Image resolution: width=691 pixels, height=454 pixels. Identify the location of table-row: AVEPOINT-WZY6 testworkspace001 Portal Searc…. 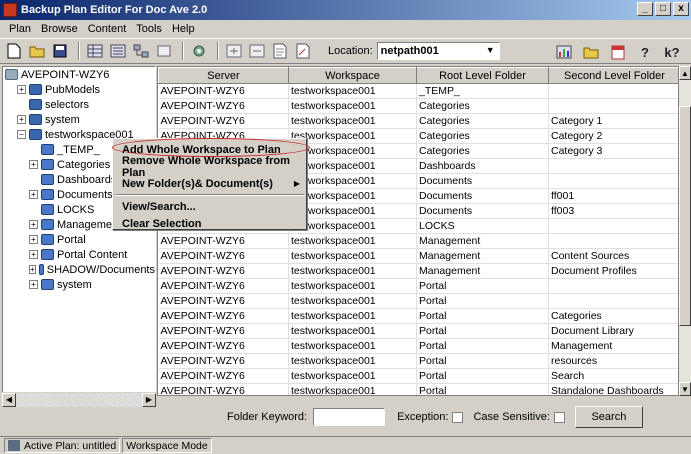
(418, 376).